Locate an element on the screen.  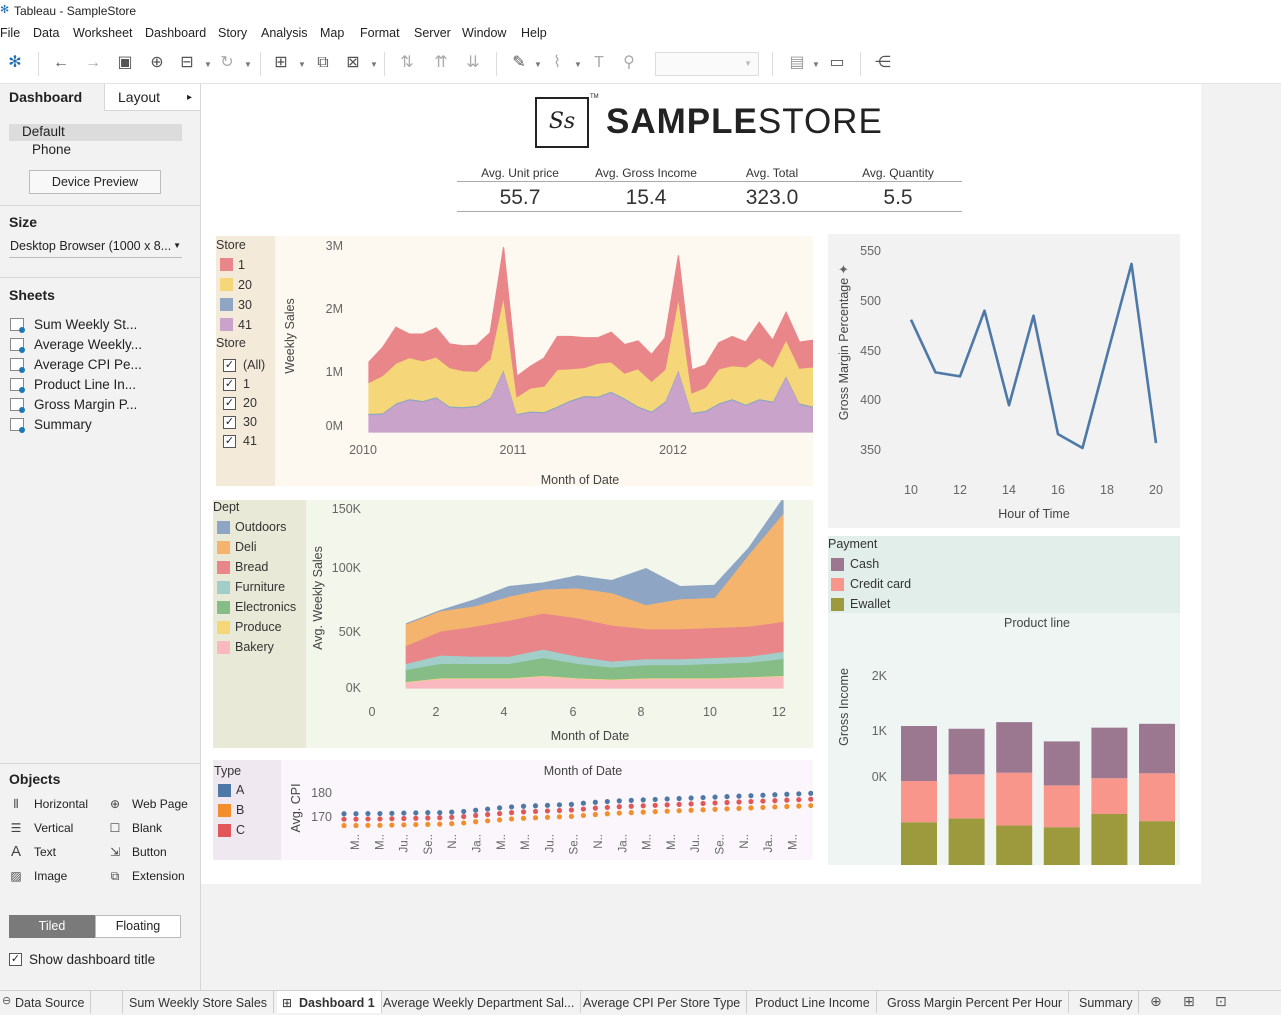
x-tick-label: Ju.. is located at coordinates (405, 843).